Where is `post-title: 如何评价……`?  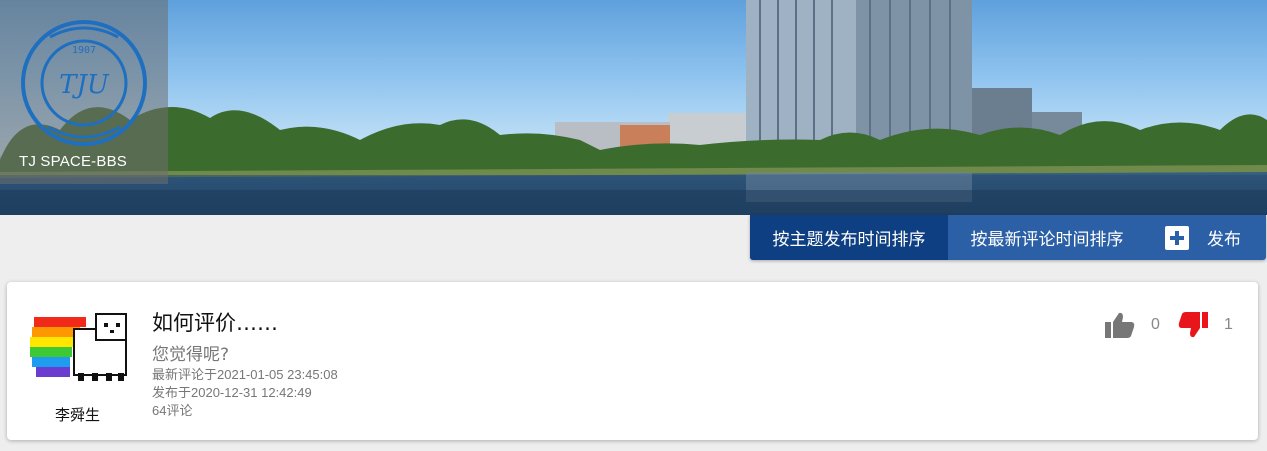
post-title: 如何评价…… is located at coordinates (215, 322).